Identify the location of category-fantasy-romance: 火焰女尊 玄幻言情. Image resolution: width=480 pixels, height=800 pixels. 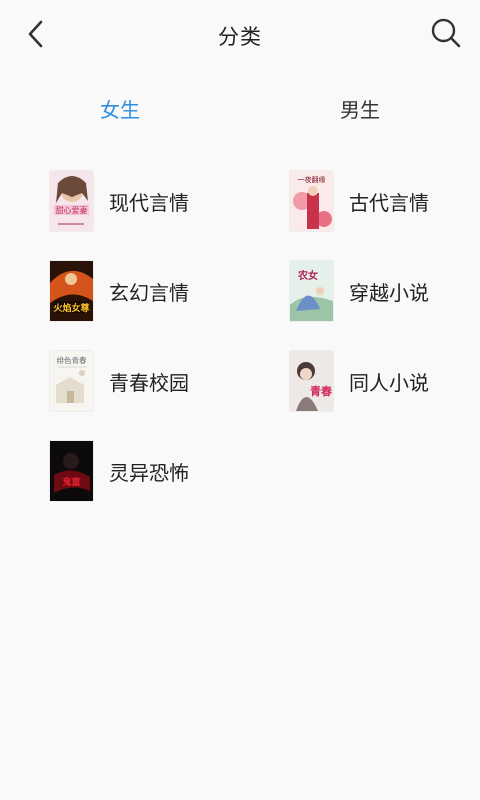
(150, 291).